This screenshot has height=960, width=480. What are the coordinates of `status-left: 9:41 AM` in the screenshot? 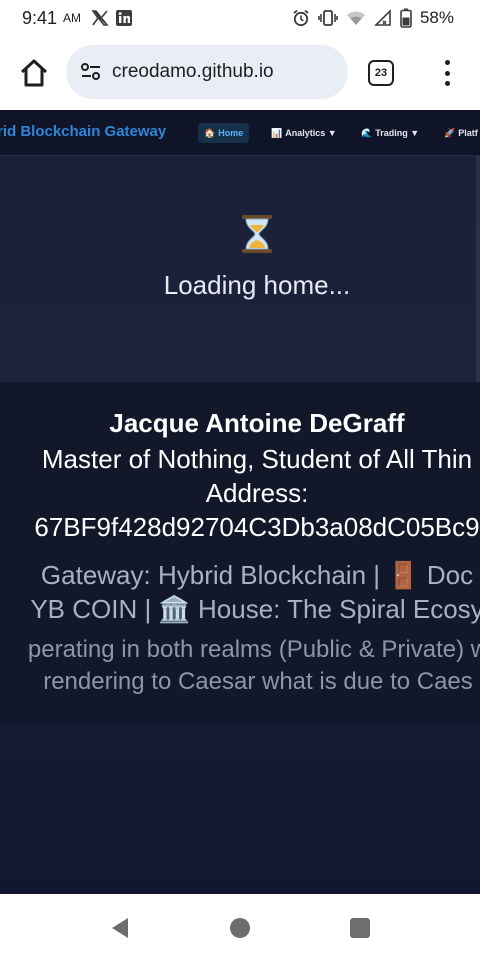 It's located at (77, 18).